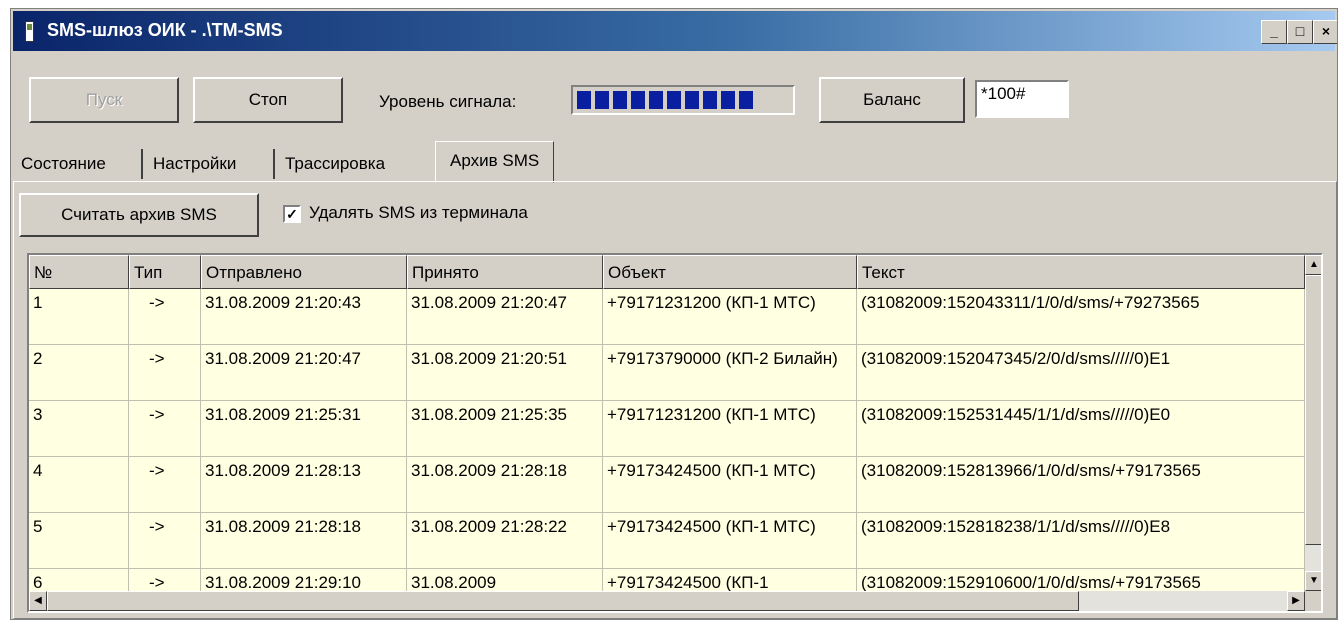 Image resolution: width=1340 pixels, height=628 pixels. I want to click on close-icon: ×, so click(1326, 31).